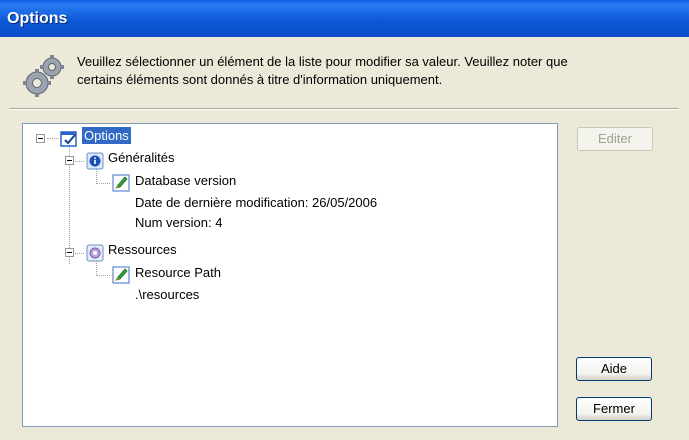 The width and height of the screenshot is (689, 440). Describe the element at coordinates (344, 18) in the screenshot. I see `title-bar: Options` at that location.